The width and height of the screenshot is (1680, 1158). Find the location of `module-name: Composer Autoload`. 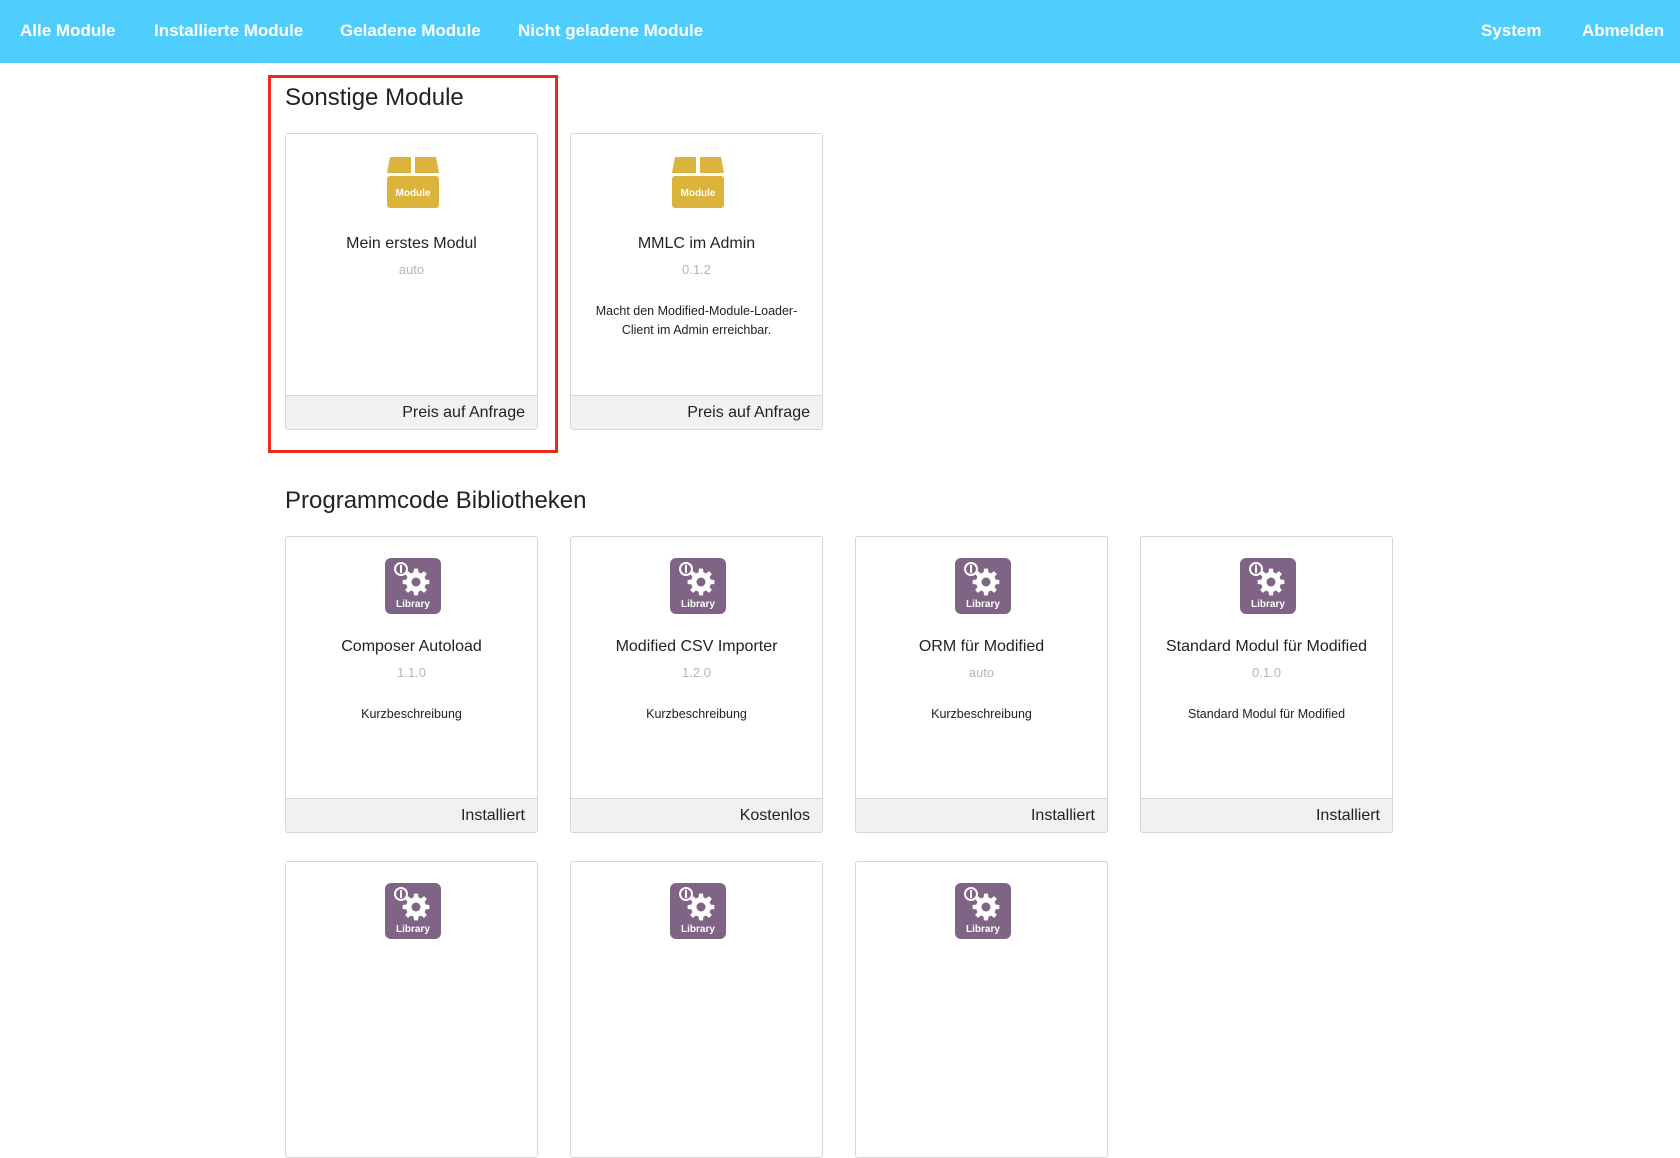

module-name: Composer Autoload is located at coordinates (411, 646).